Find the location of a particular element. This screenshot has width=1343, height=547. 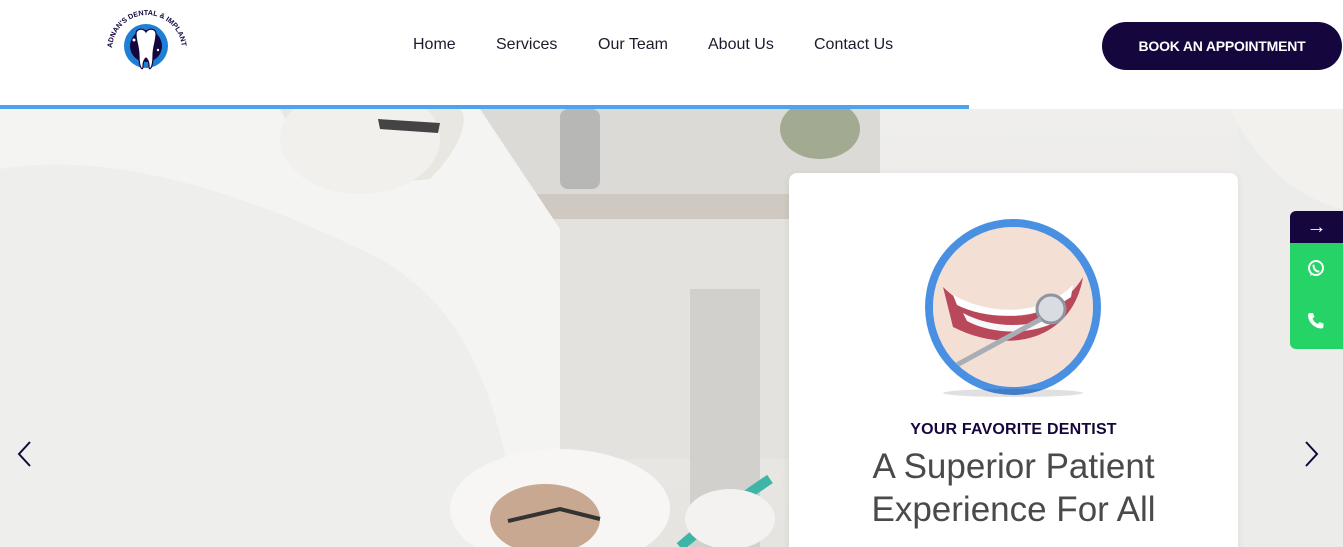

chevron-right-icon is located at coordinates (1312, 454).